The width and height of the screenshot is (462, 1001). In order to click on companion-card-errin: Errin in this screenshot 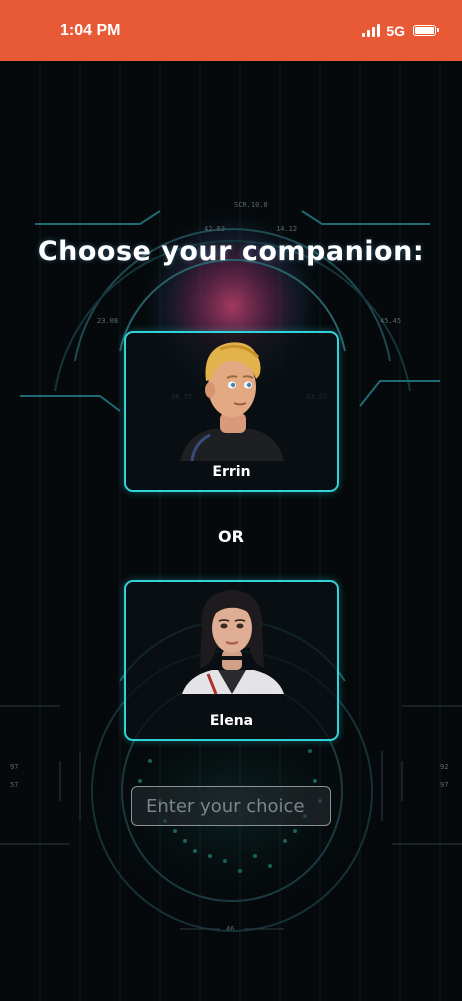, I will do `click(231, 411)`.